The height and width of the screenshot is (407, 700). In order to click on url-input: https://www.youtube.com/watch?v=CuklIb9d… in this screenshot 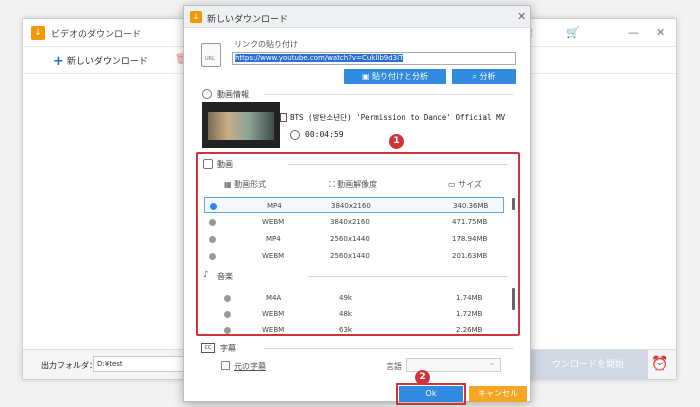, I will do `click(374, 58)`.